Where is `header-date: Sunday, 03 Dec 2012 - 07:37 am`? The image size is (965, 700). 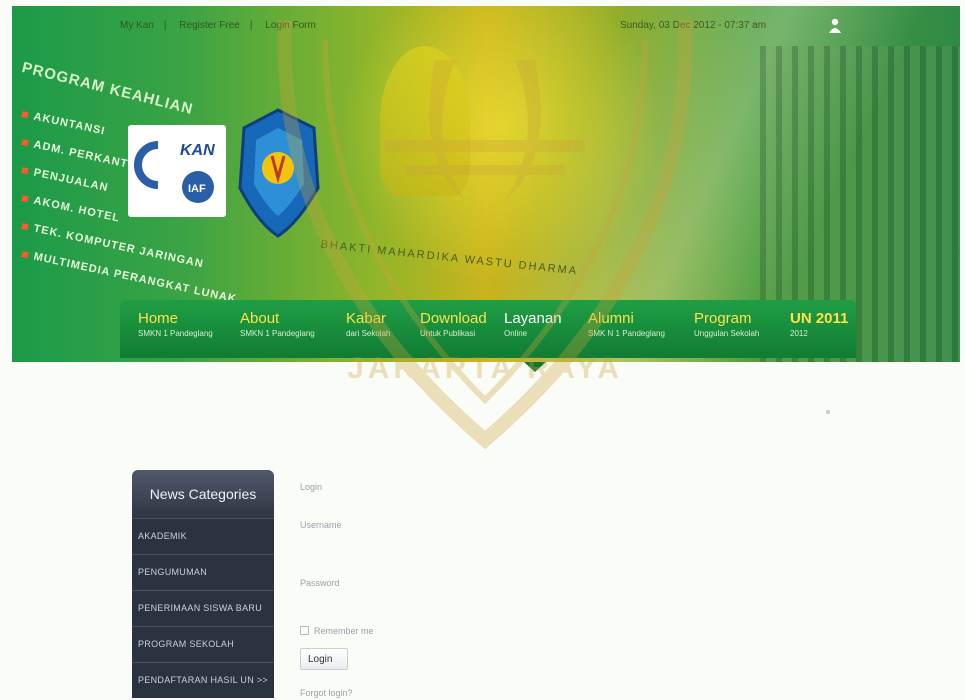 header-date: Sunday, 03 Dec 2012 - 07:37 am is located at coordinates (693, 25).